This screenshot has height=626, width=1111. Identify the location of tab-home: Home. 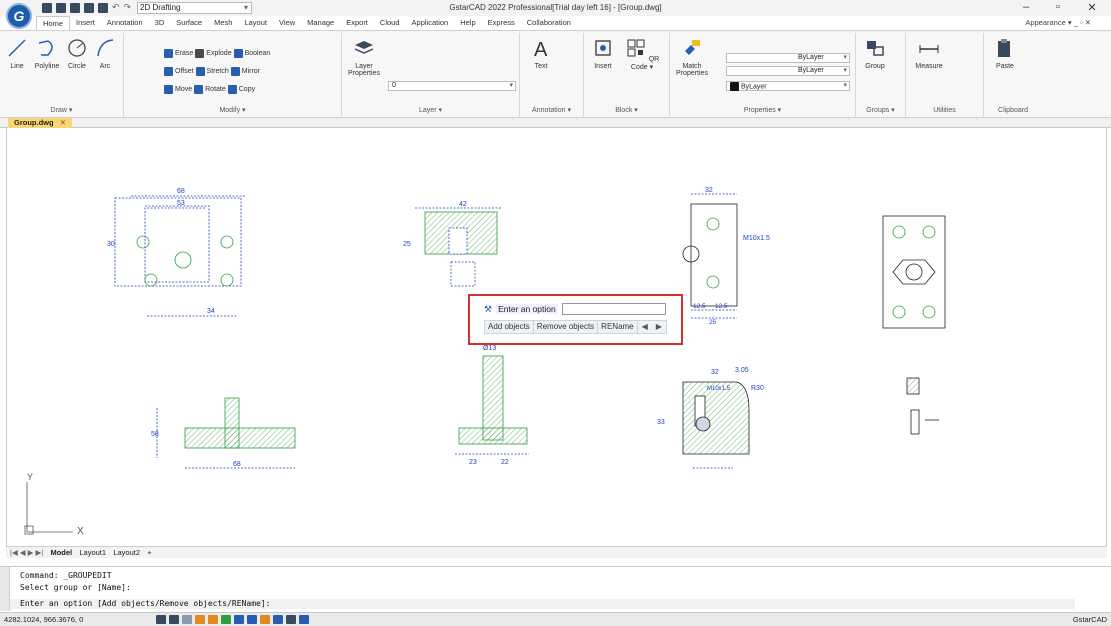
(53, 23).